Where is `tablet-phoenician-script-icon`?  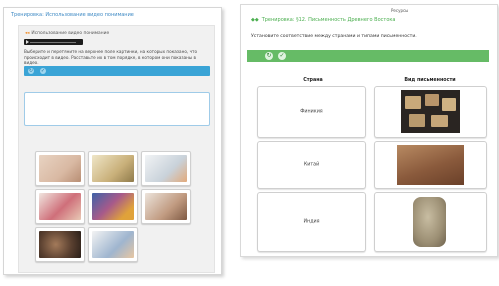
tablet-phoenician-script-icon is located at coordinates (430, 111).